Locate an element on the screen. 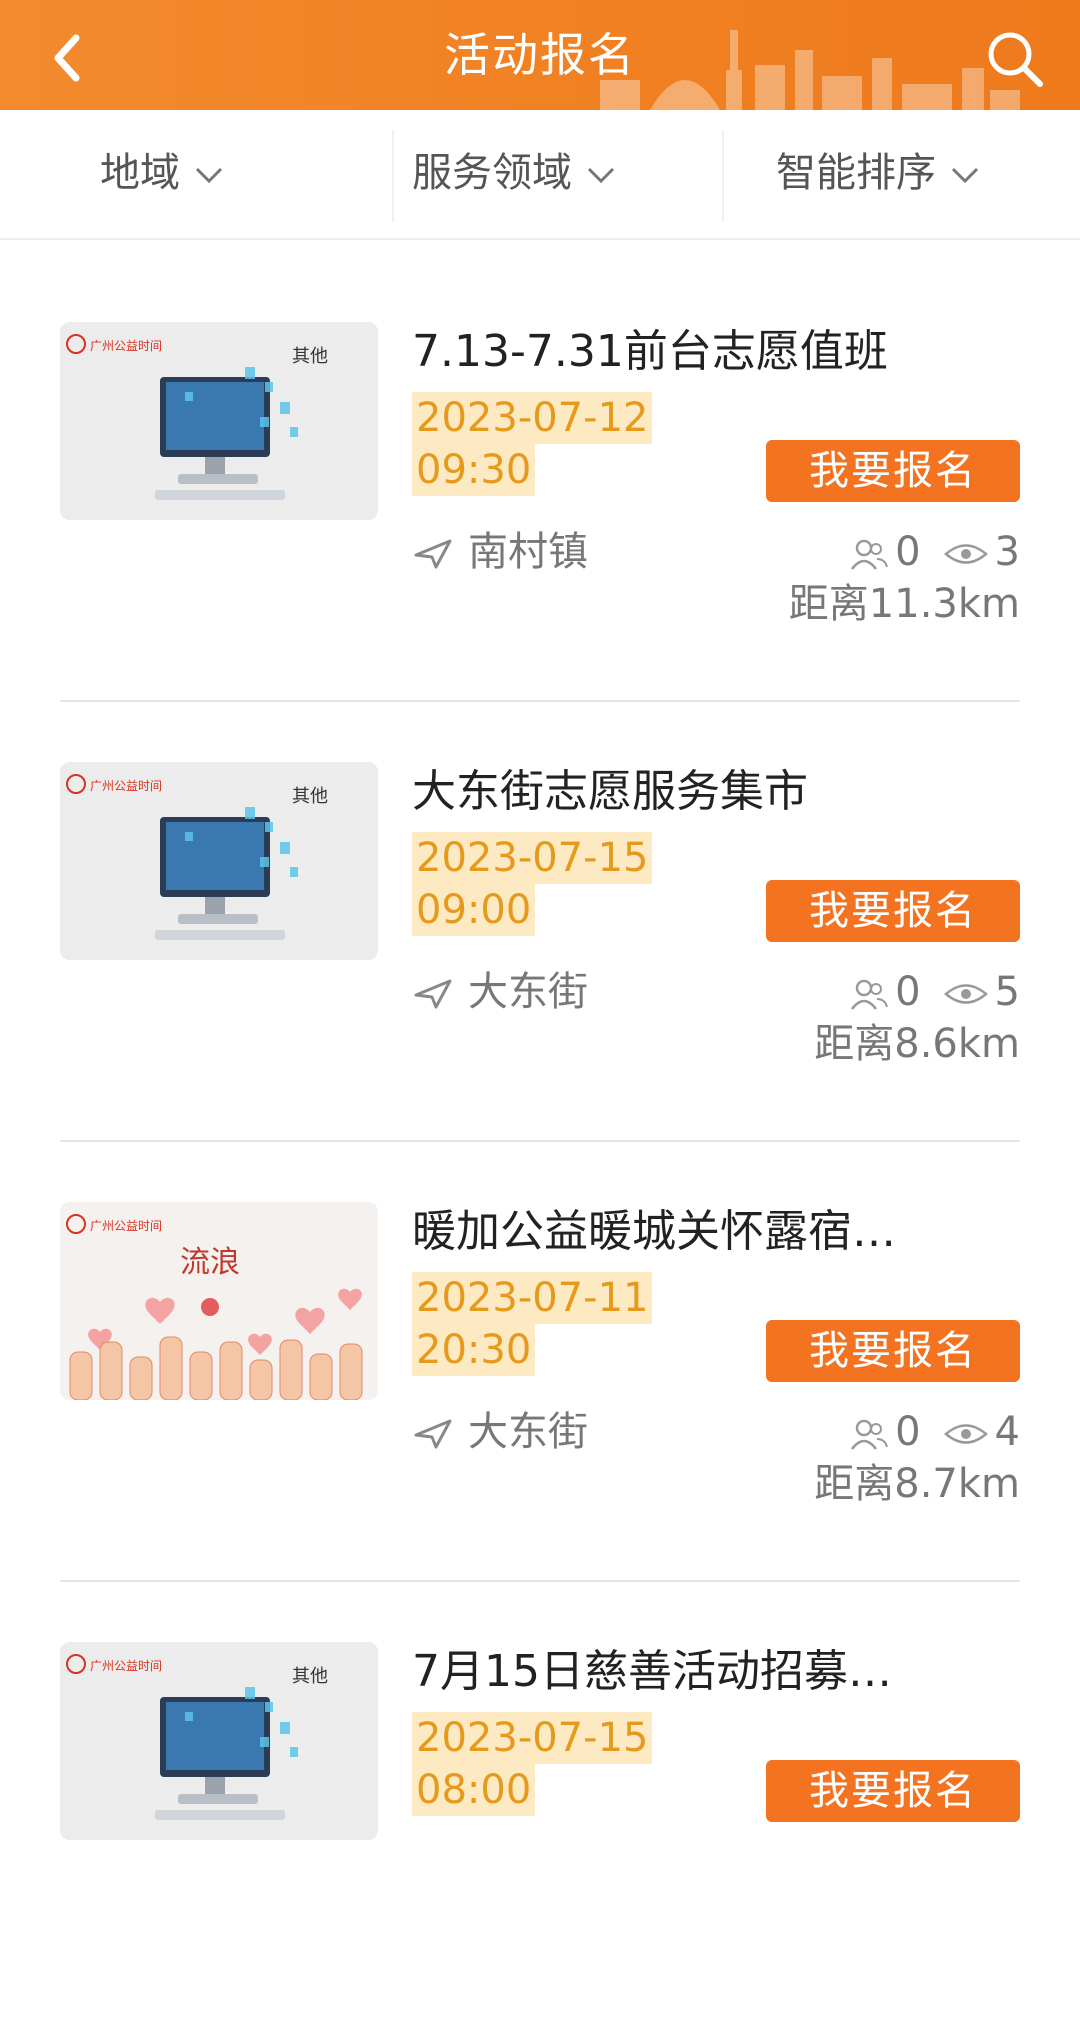  activity-stats: 03 is located at coordinates (934, 552).